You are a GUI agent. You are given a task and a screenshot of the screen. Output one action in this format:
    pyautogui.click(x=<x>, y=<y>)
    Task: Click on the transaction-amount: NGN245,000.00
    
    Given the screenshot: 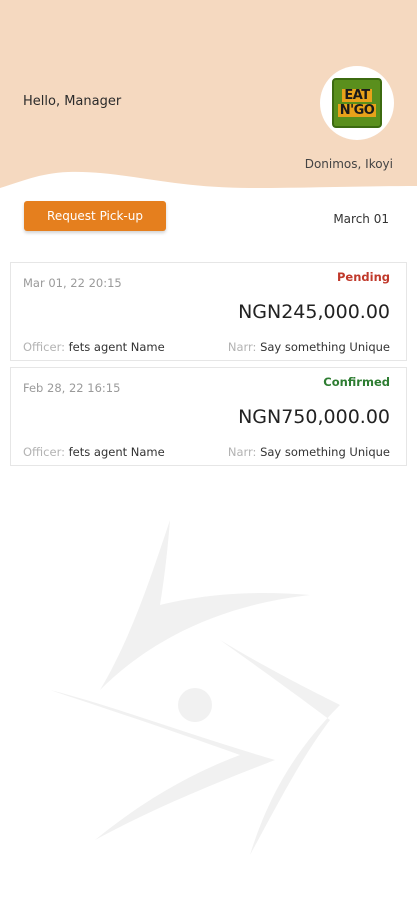 What is the action you would take?
    pyautogui.click(x=314, y=312)
    